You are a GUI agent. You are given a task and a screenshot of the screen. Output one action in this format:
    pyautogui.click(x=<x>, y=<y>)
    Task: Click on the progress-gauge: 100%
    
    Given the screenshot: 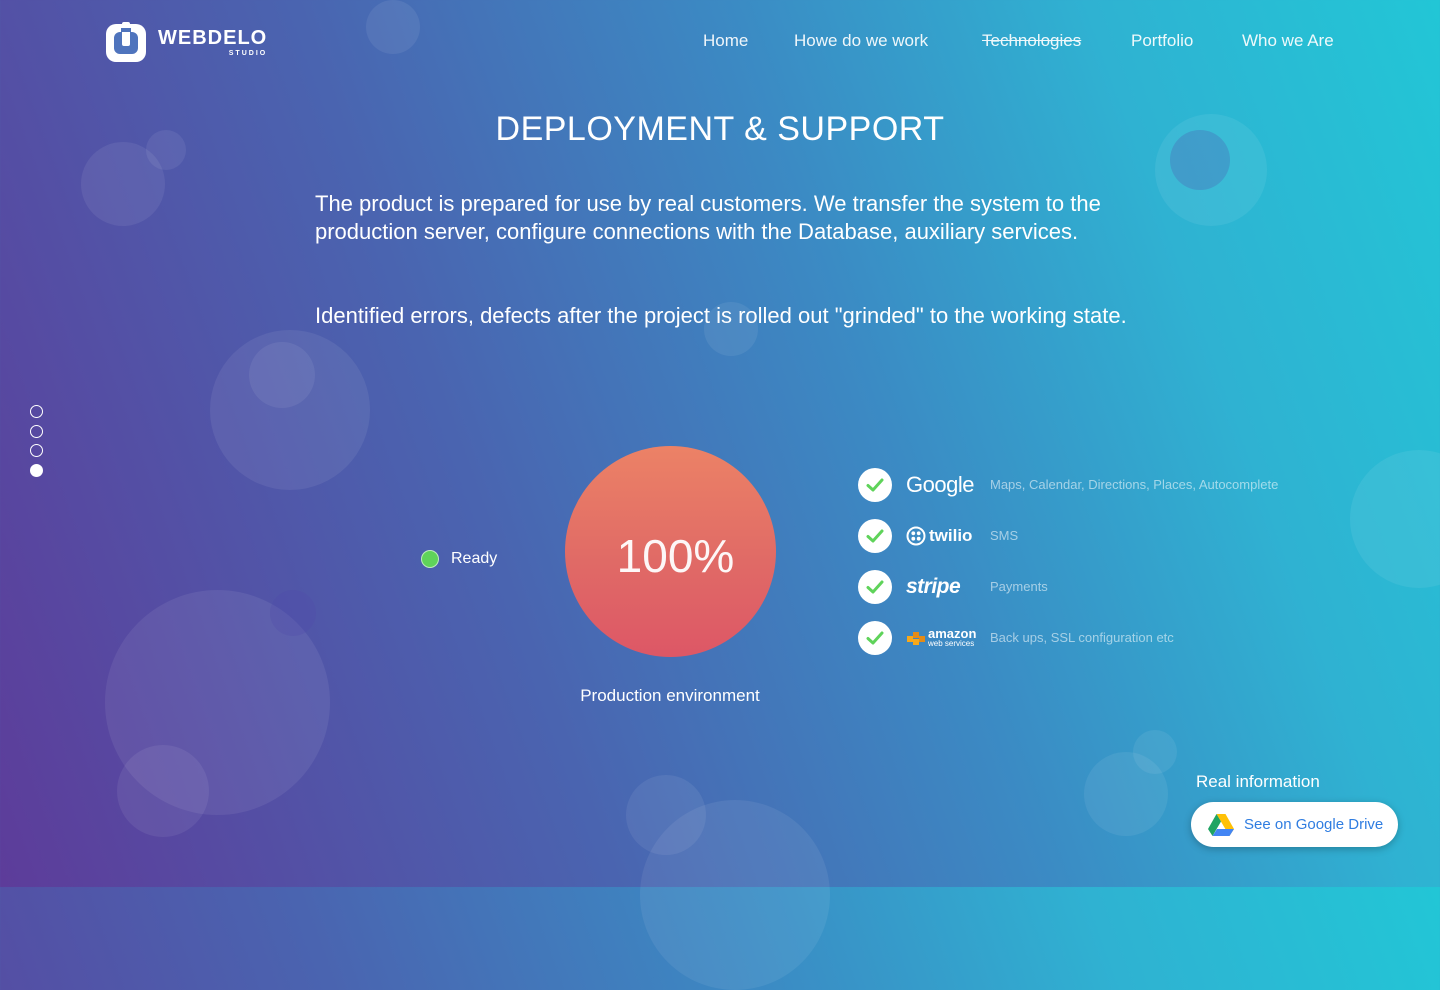 What is the action you would take?
    pyautogui.click(x=670, y=551)
    